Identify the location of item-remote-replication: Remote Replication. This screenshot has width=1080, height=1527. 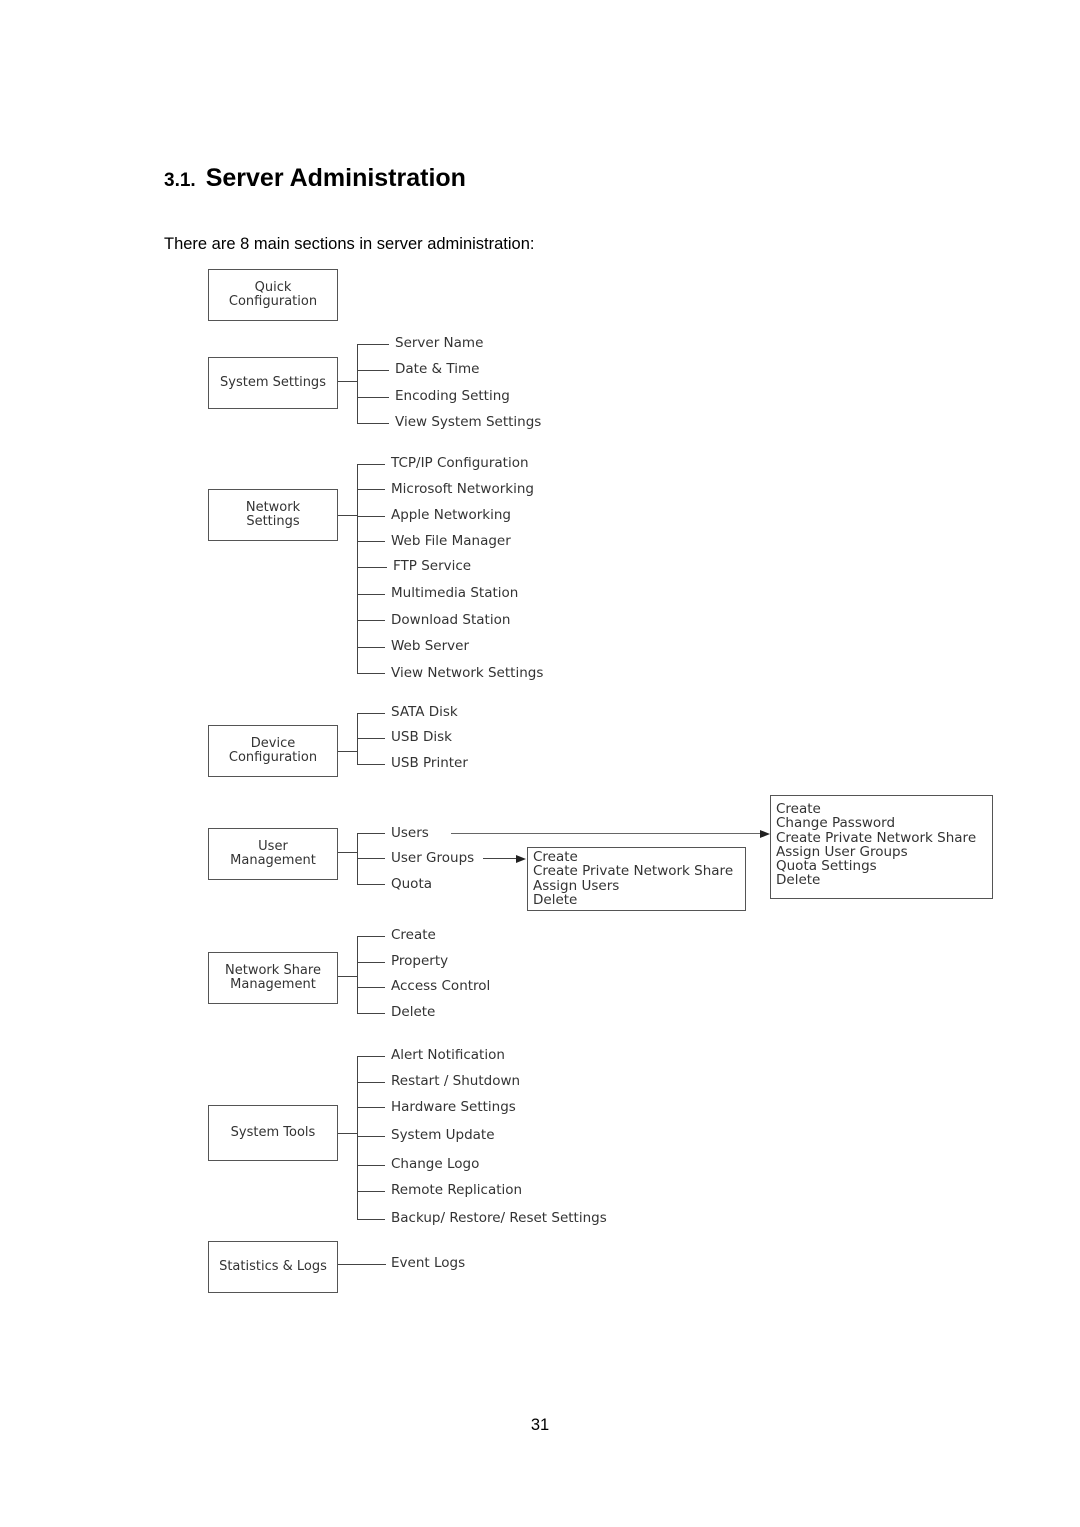
(457, 1190).